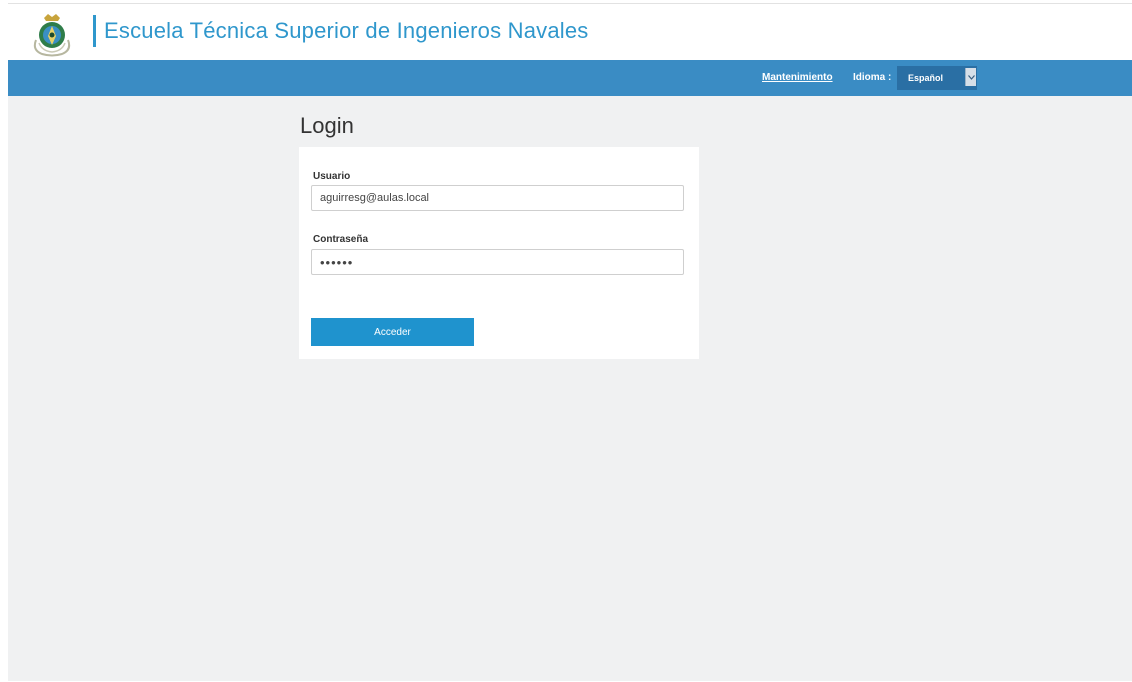 The height and width of the screenshot is (682, 1132). Describe the element at coordinates (327, 125) in the screenshot. I see `page-title: Login` at that location.